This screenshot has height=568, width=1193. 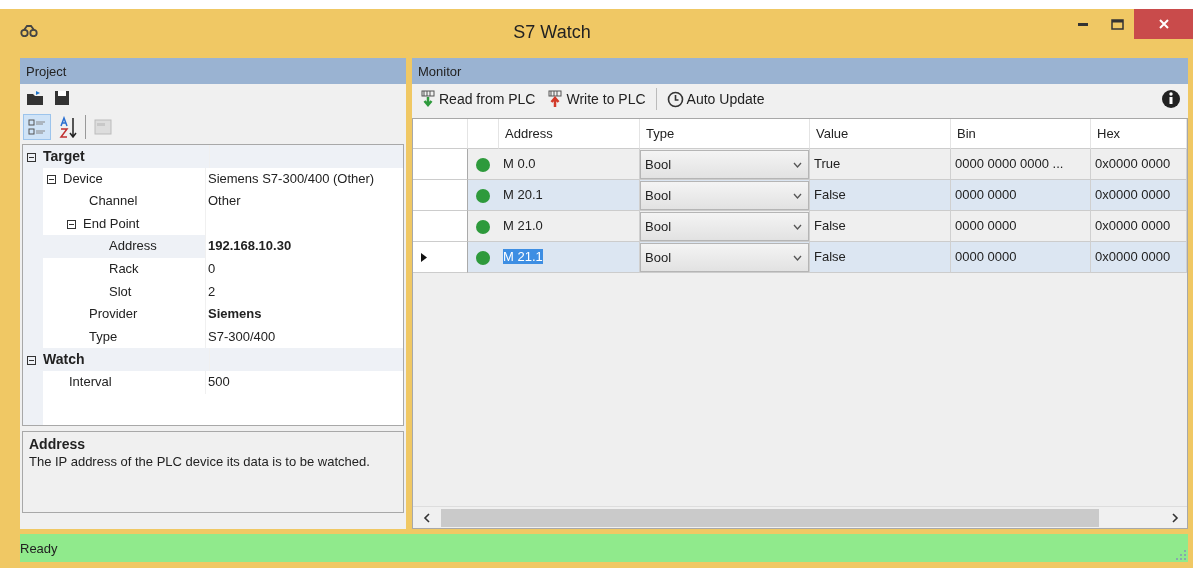 I want to click on folder-icon, so click(x=35, y=98).